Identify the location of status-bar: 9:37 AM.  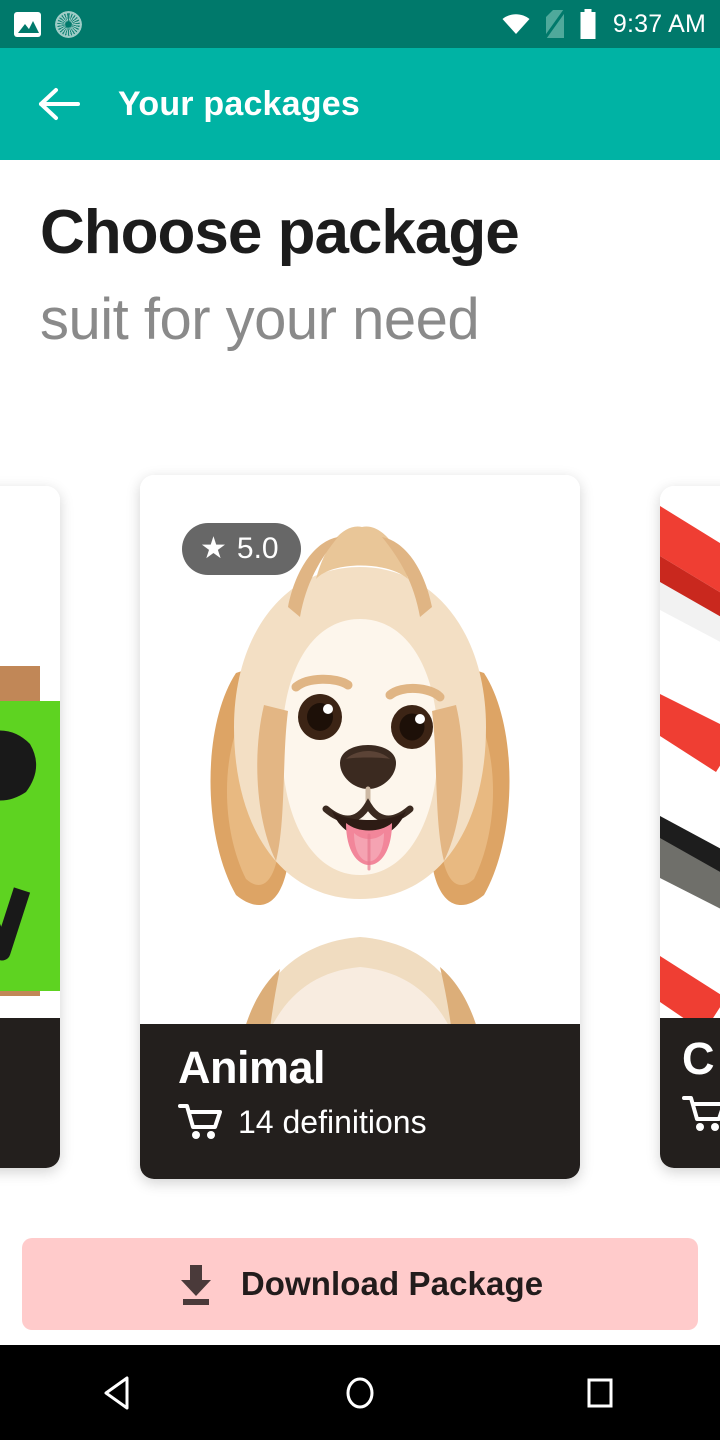
(360, 24).